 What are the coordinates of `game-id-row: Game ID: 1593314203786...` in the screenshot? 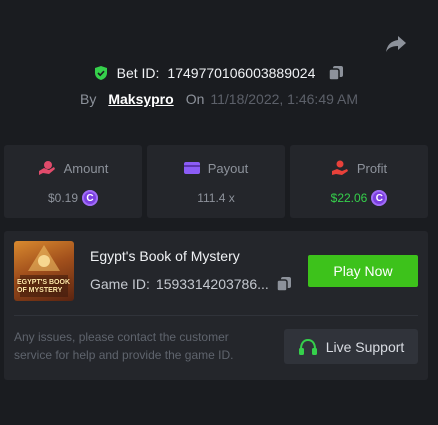 It's located at (191, 284).